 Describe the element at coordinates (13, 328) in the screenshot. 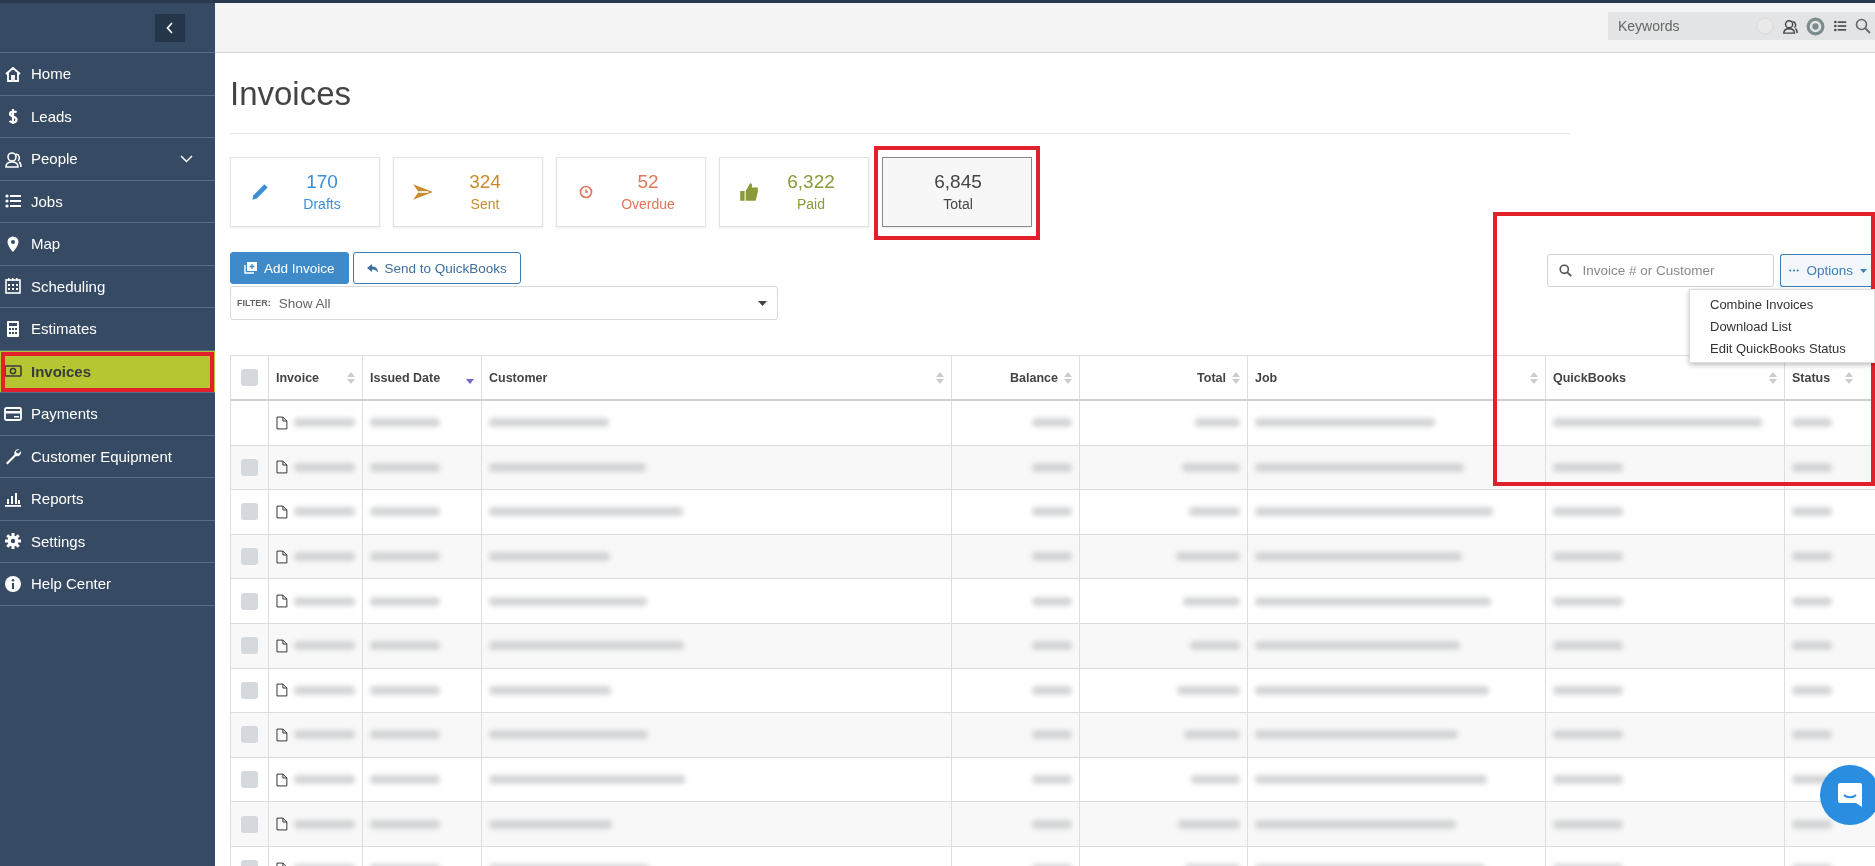

I see `calculator-icon` at that location.